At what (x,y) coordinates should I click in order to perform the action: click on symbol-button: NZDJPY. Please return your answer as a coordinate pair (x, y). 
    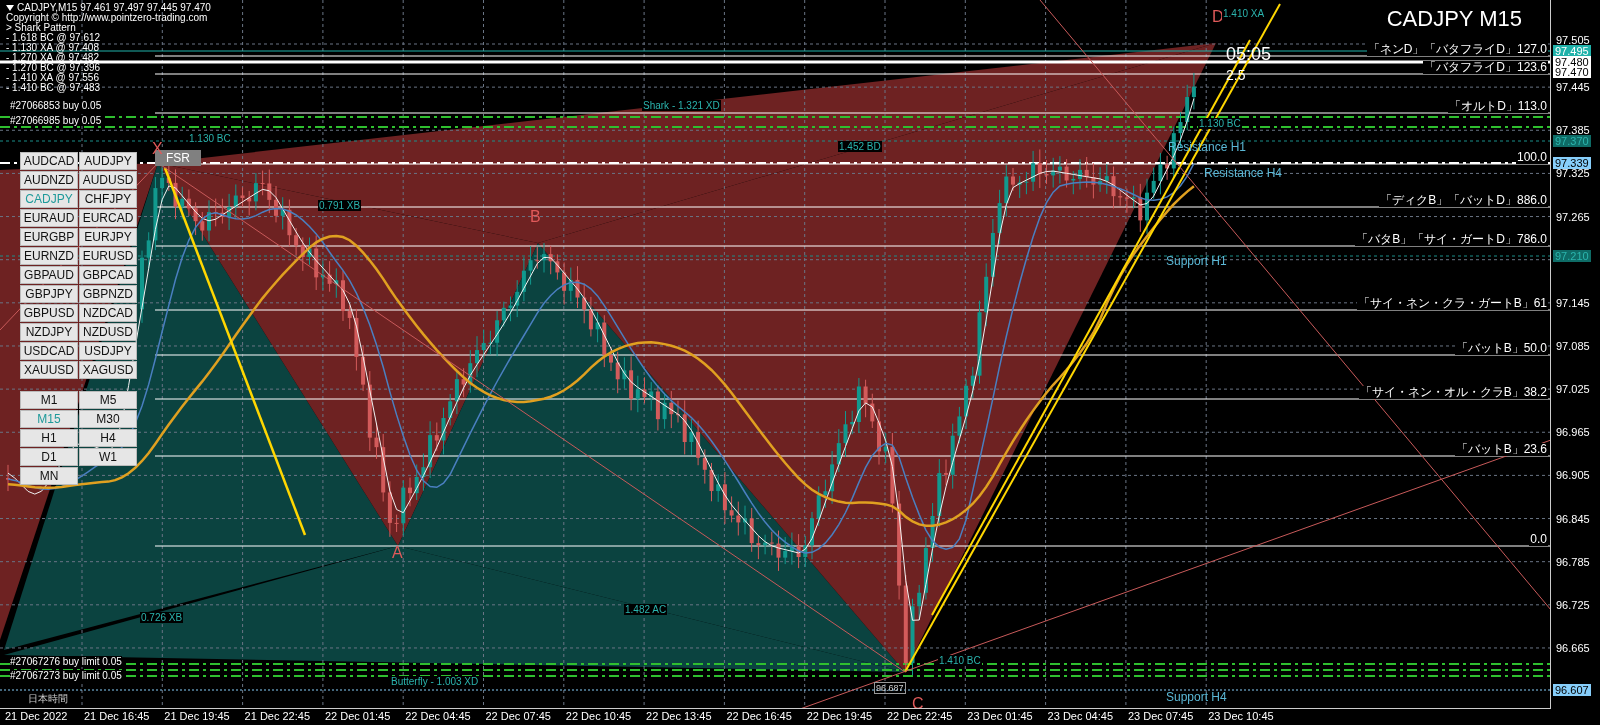
    Looking at the image, I should click on (49, 332).